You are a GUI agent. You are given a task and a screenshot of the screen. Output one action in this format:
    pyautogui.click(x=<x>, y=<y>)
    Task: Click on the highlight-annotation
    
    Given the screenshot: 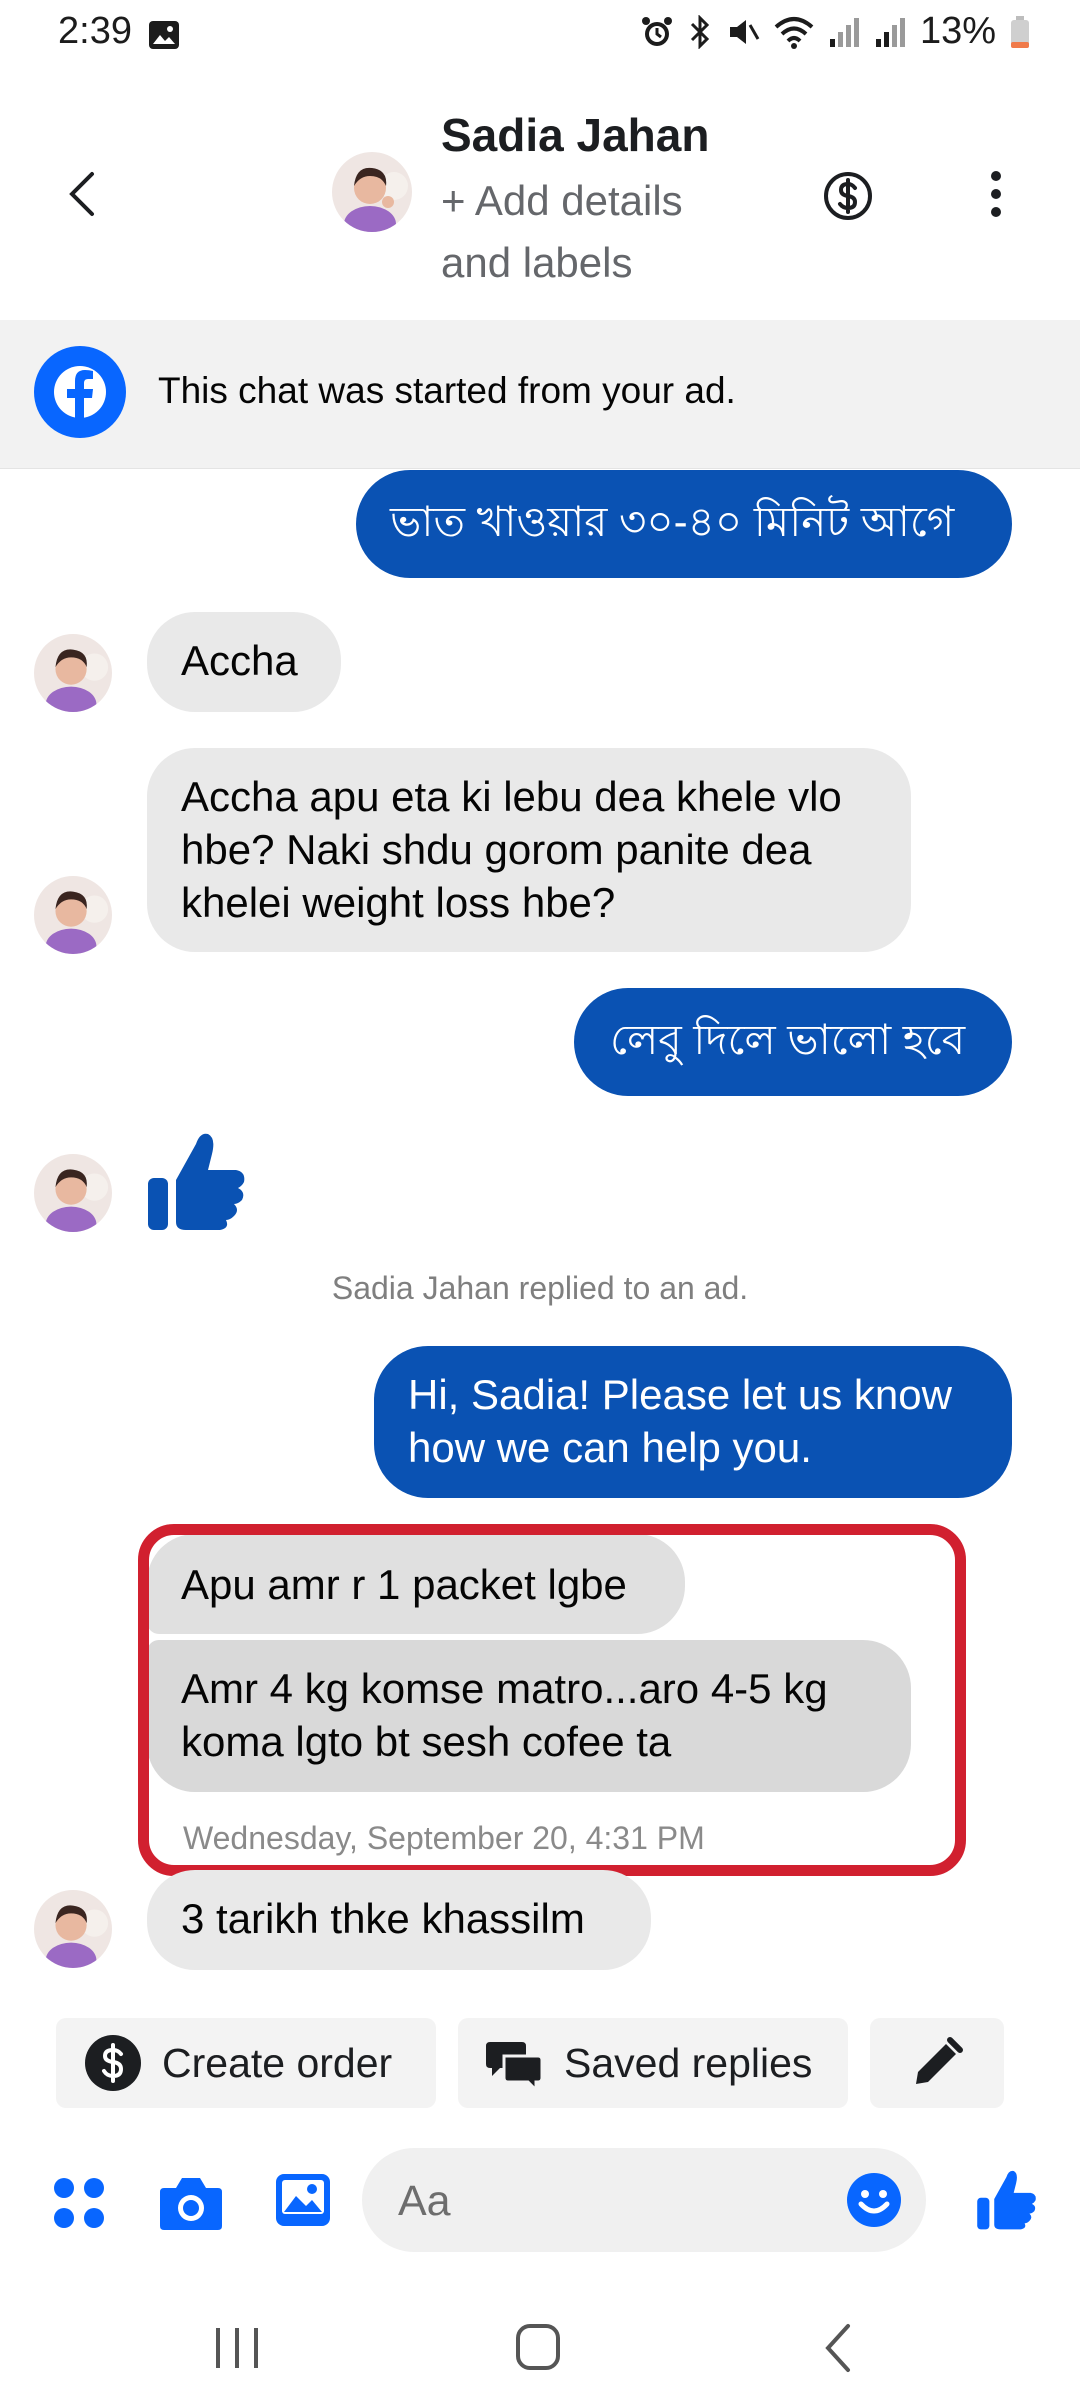 What is the action you would take?
    pyautogui.click(x=552, y=1700)
    